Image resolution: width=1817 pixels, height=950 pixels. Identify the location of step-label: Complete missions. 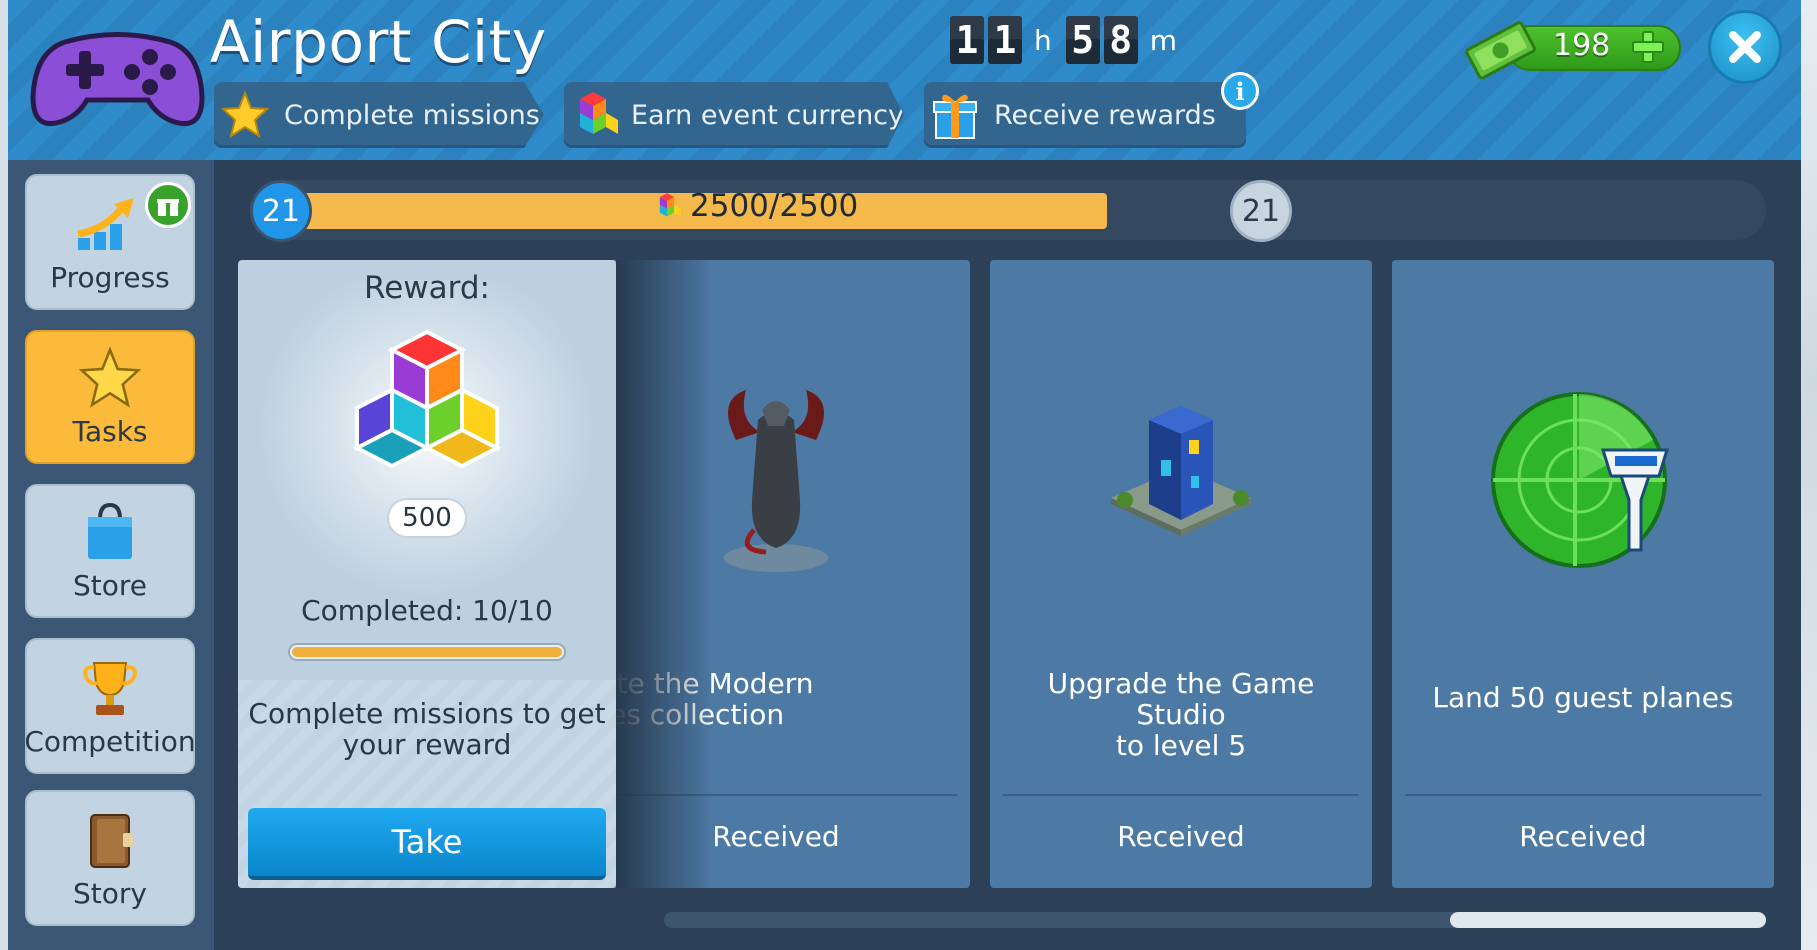
(412, 115).